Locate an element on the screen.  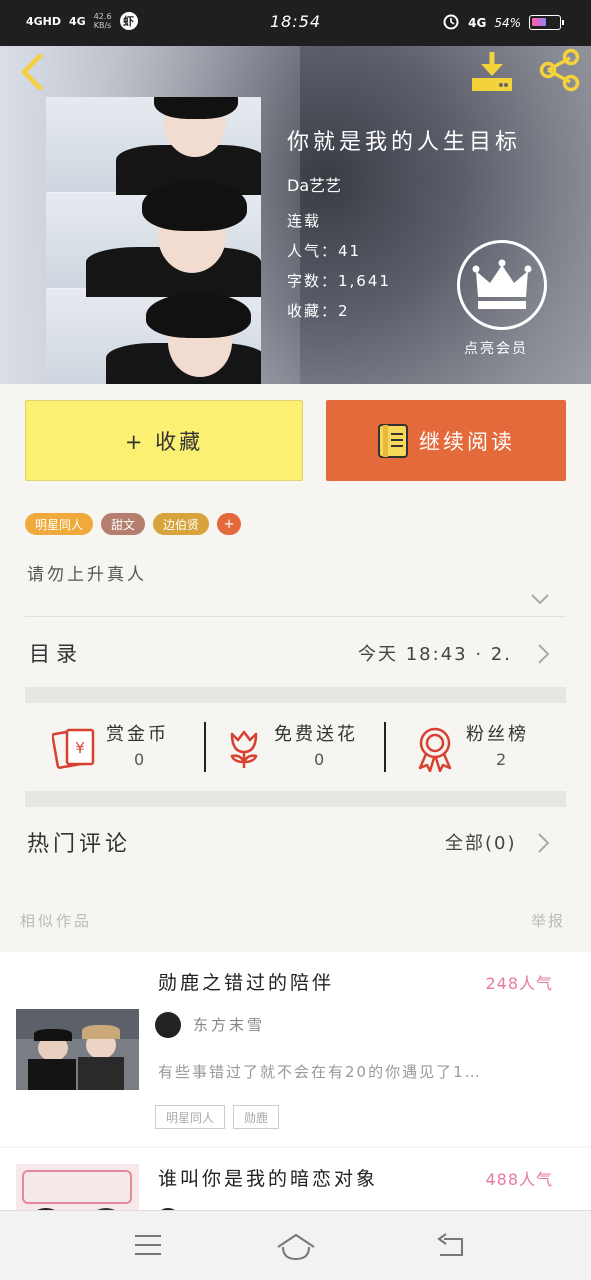
download-icon is located at coordinates (492, 71).